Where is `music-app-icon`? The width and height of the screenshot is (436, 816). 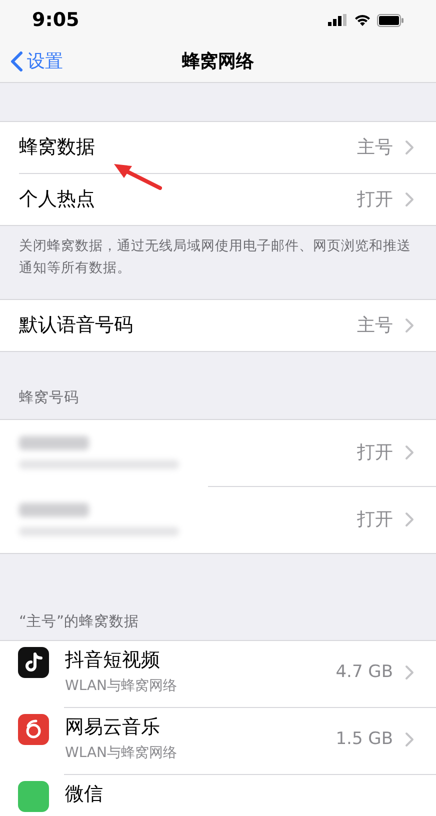
music-app-icon is located at coordinates (33, 729).